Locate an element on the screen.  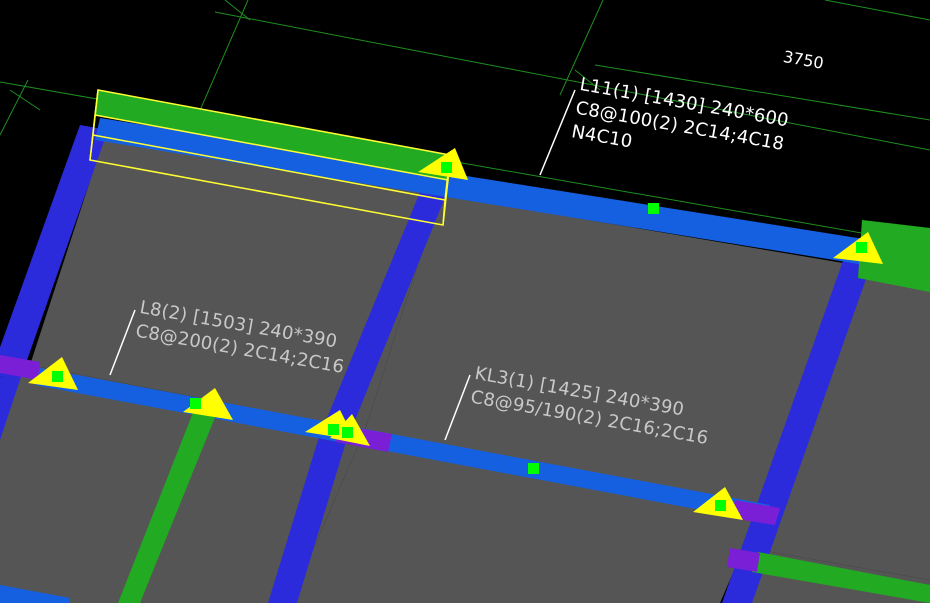
axis-line-g is located at coordinates (14, 107).